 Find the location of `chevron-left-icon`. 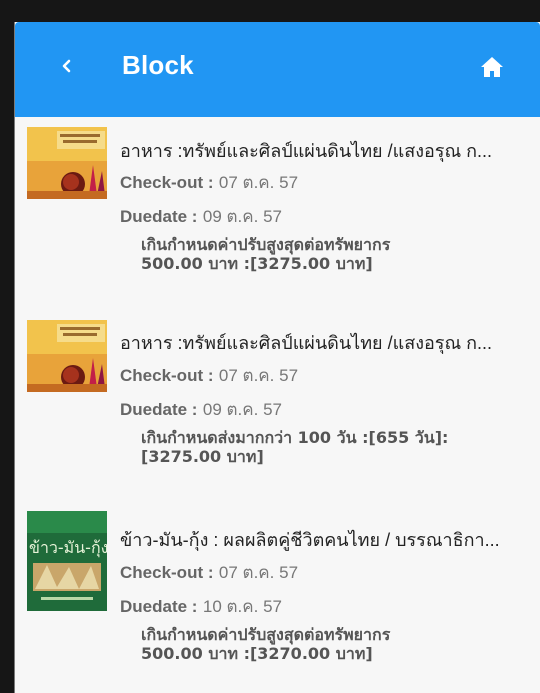

chevron-left-icon is located at coordinates (66, 66).